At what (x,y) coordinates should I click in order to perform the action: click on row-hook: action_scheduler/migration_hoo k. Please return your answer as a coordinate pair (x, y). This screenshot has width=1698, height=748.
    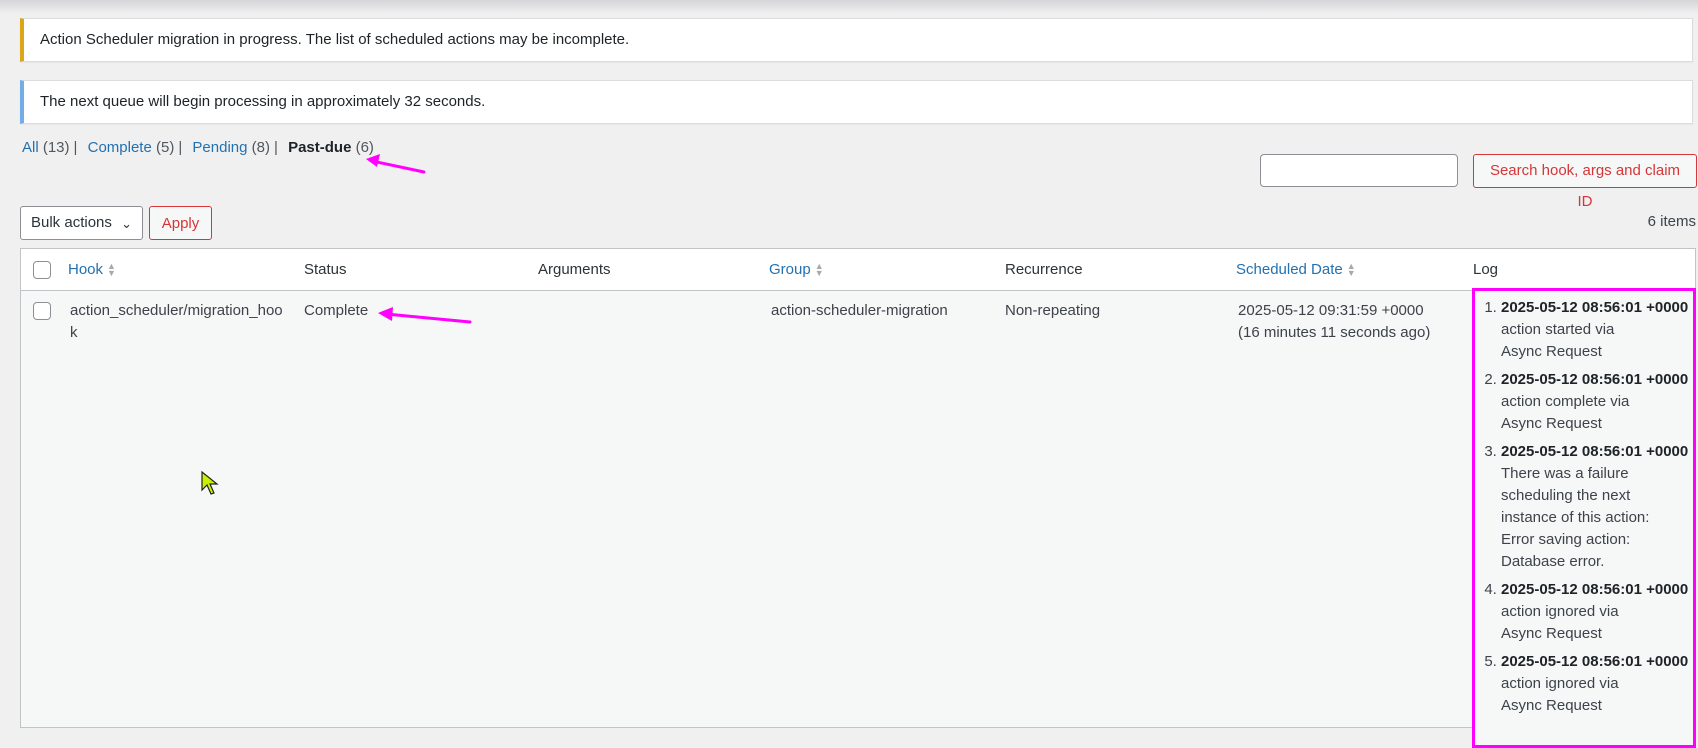
    Looking at the image, I should click on (176, 322).